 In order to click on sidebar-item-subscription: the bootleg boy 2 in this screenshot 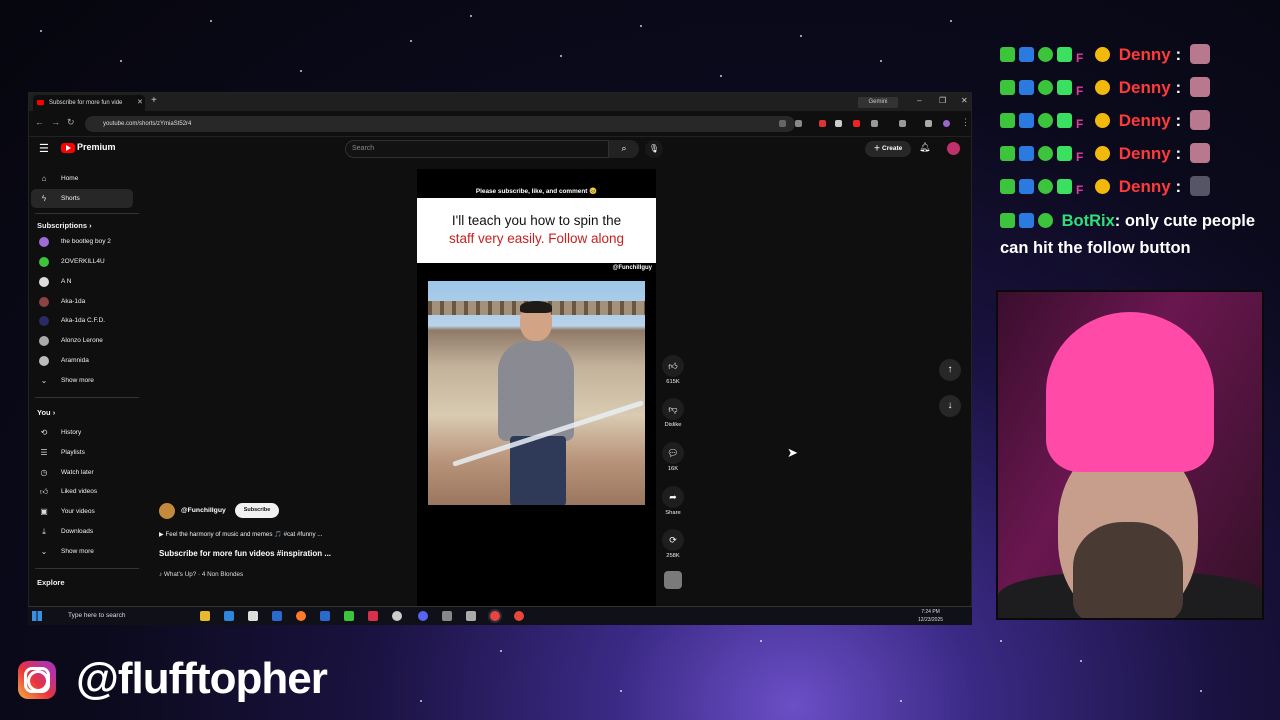, I will do `click(82, 241)`.